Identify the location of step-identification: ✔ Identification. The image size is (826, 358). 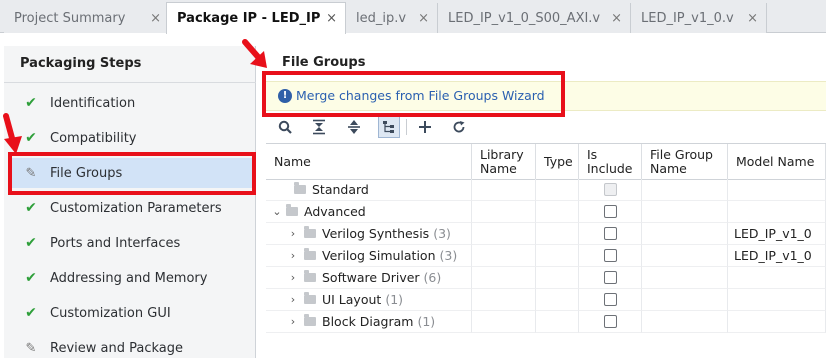
(132, 103).